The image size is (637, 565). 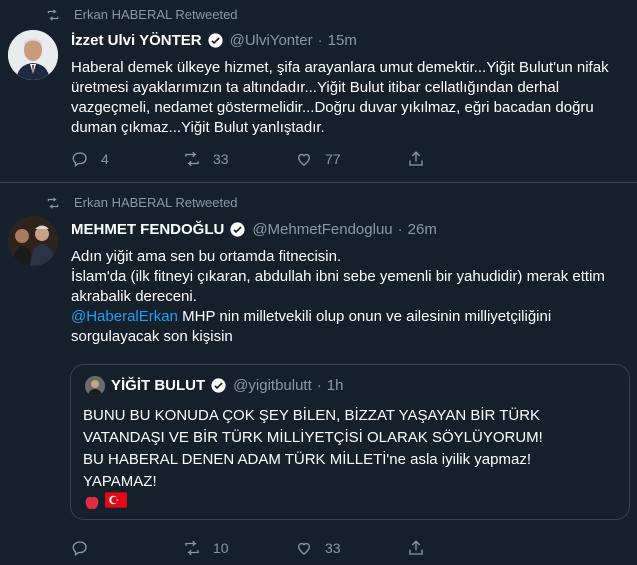 I want to click on author-handle: @UlviYonter, so click(x=271, y=40).